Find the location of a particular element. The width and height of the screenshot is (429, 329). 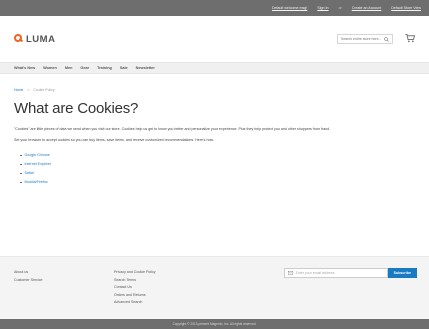

footer-link-orders-returns: Orders and Returns is located at coordinates (135, 296).